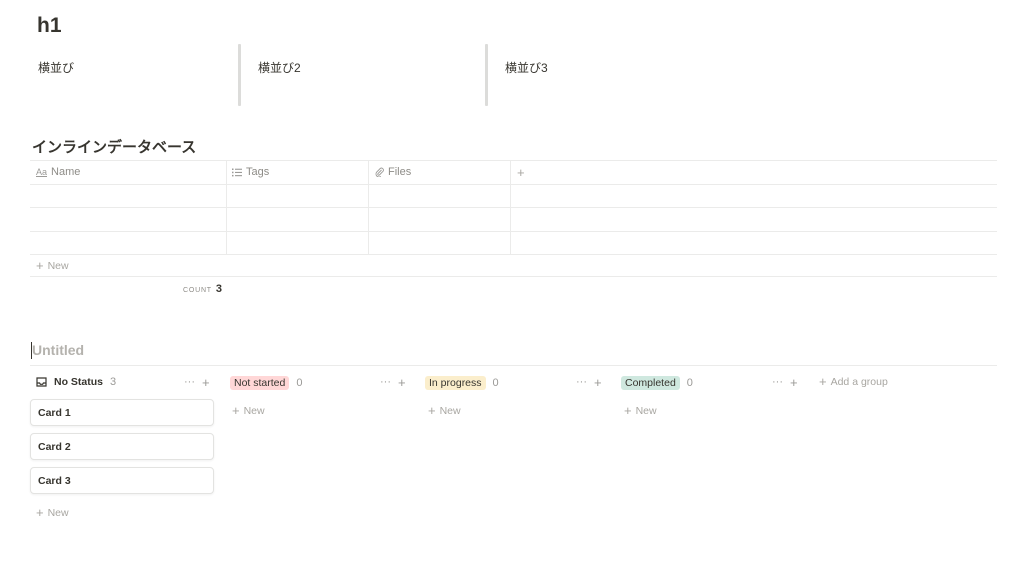  I want to click on column-1-text: 横並び, so click(56, 67).